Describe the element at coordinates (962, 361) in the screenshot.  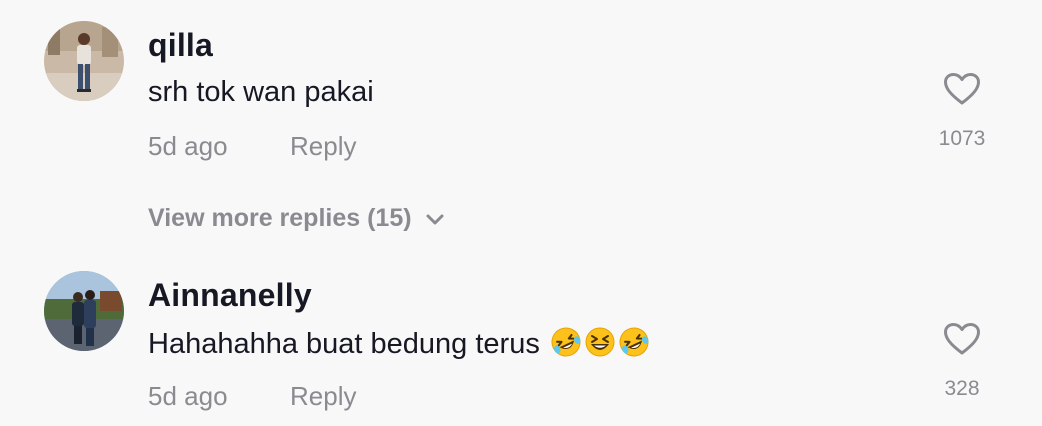
I see `like-button: 328` at that location.